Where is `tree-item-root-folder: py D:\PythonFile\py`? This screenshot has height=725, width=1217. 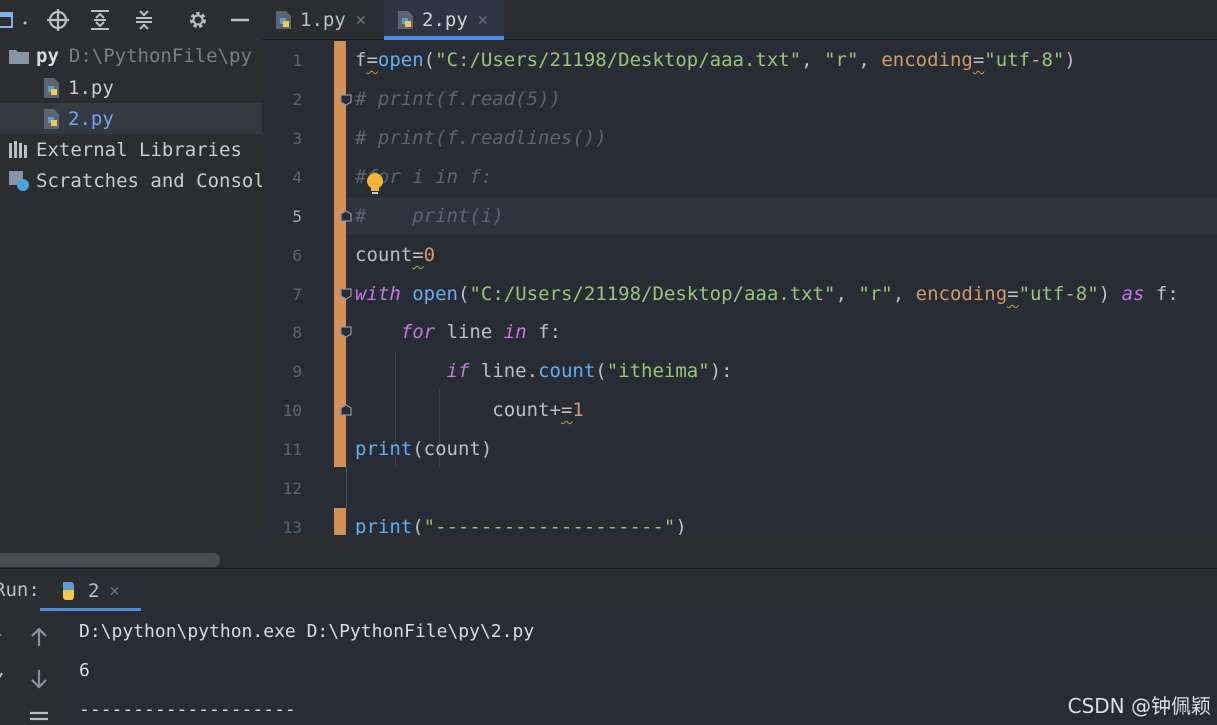 tree-item-root-folder: py D:\PythonFile\py is located at coordinates (131, 55).